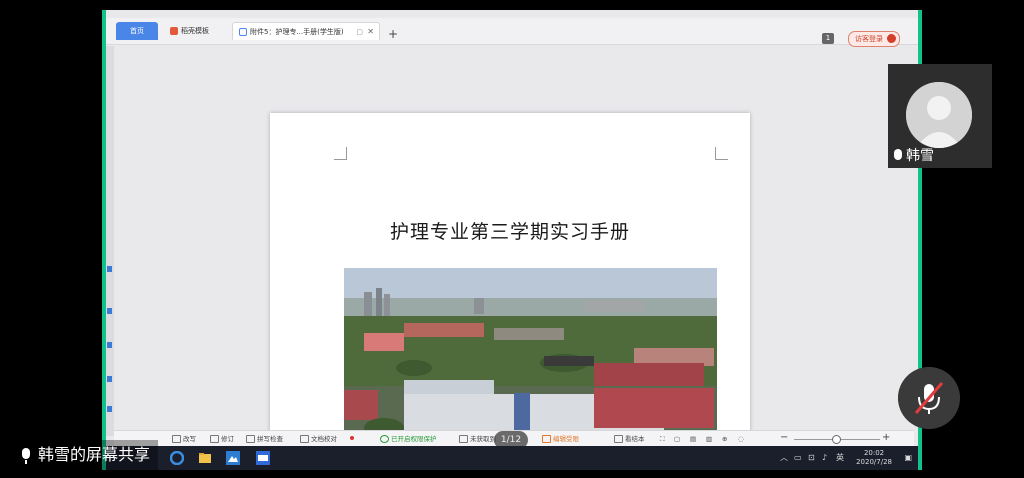 The image size is (1024, 478). I want to click on tab-template-label: 稻壳模板, so click(195, 31).